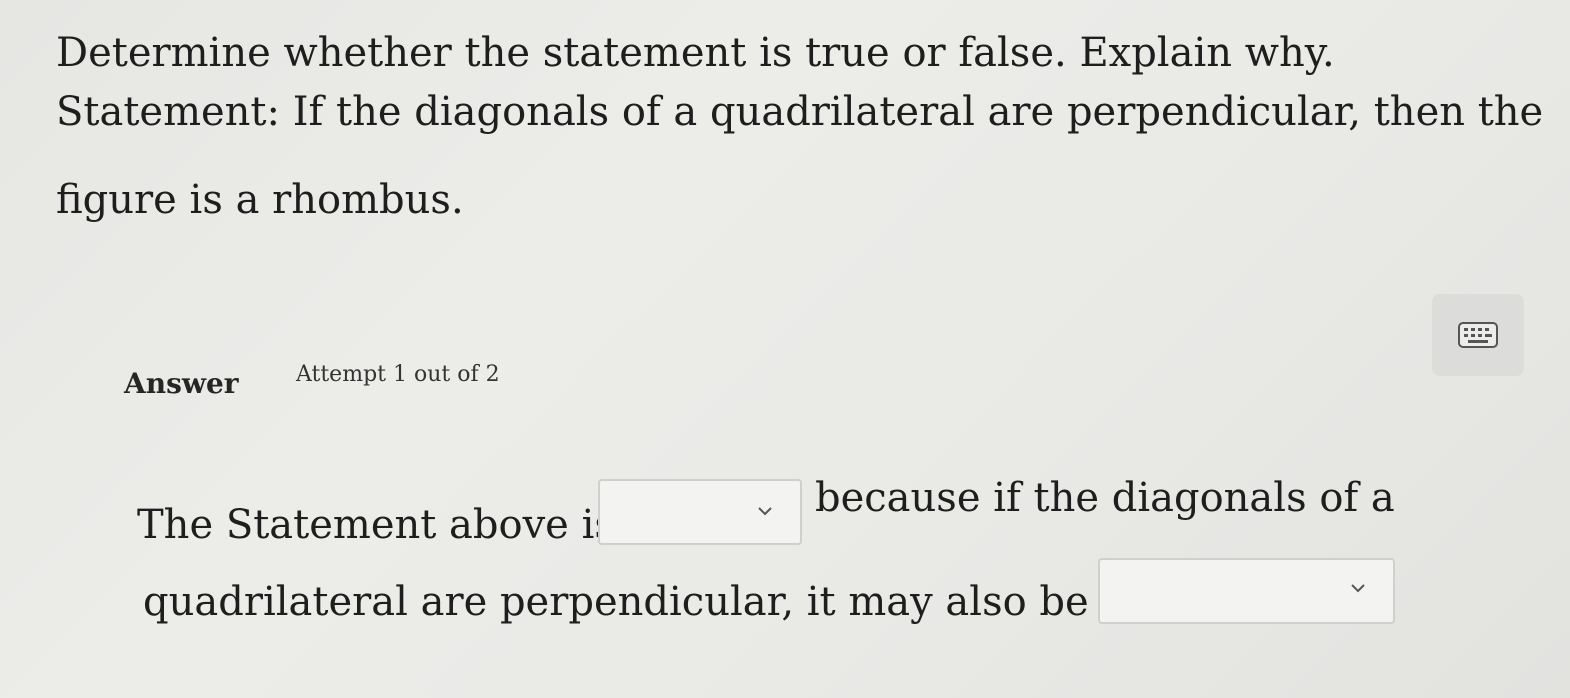 This screenshot has width=1570, height=698. I want to click on keyboard-button, so click(1478, 335).